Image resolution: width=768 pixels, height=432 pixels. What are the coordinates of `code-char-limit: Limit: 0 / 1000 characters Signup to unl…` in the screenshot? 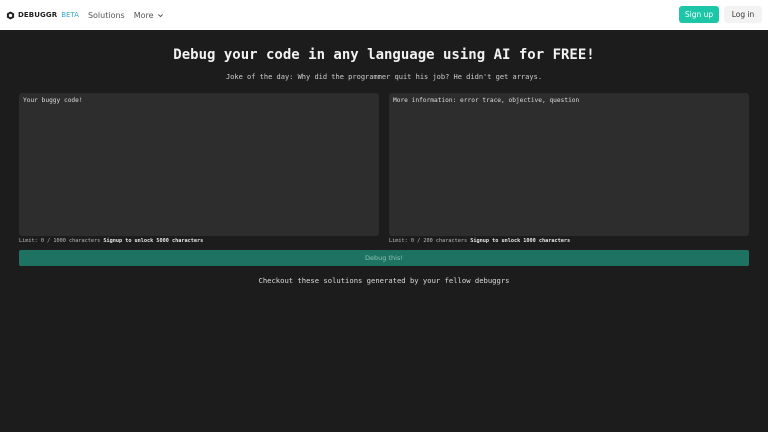 It's located at (111, 241).